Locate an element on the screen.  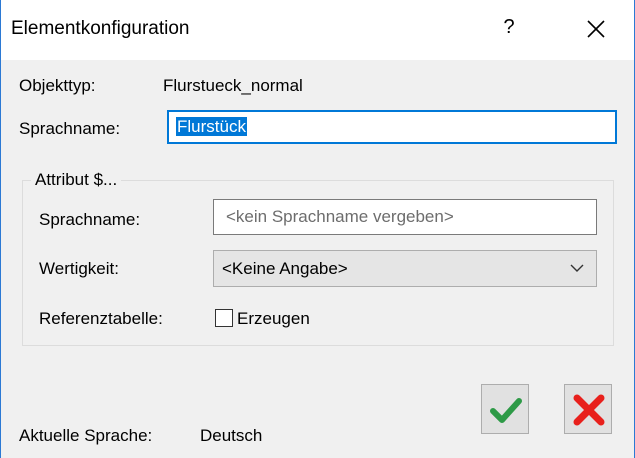
weight-selected-value: <Keine Angabe> is located at coordinates (285, 268).